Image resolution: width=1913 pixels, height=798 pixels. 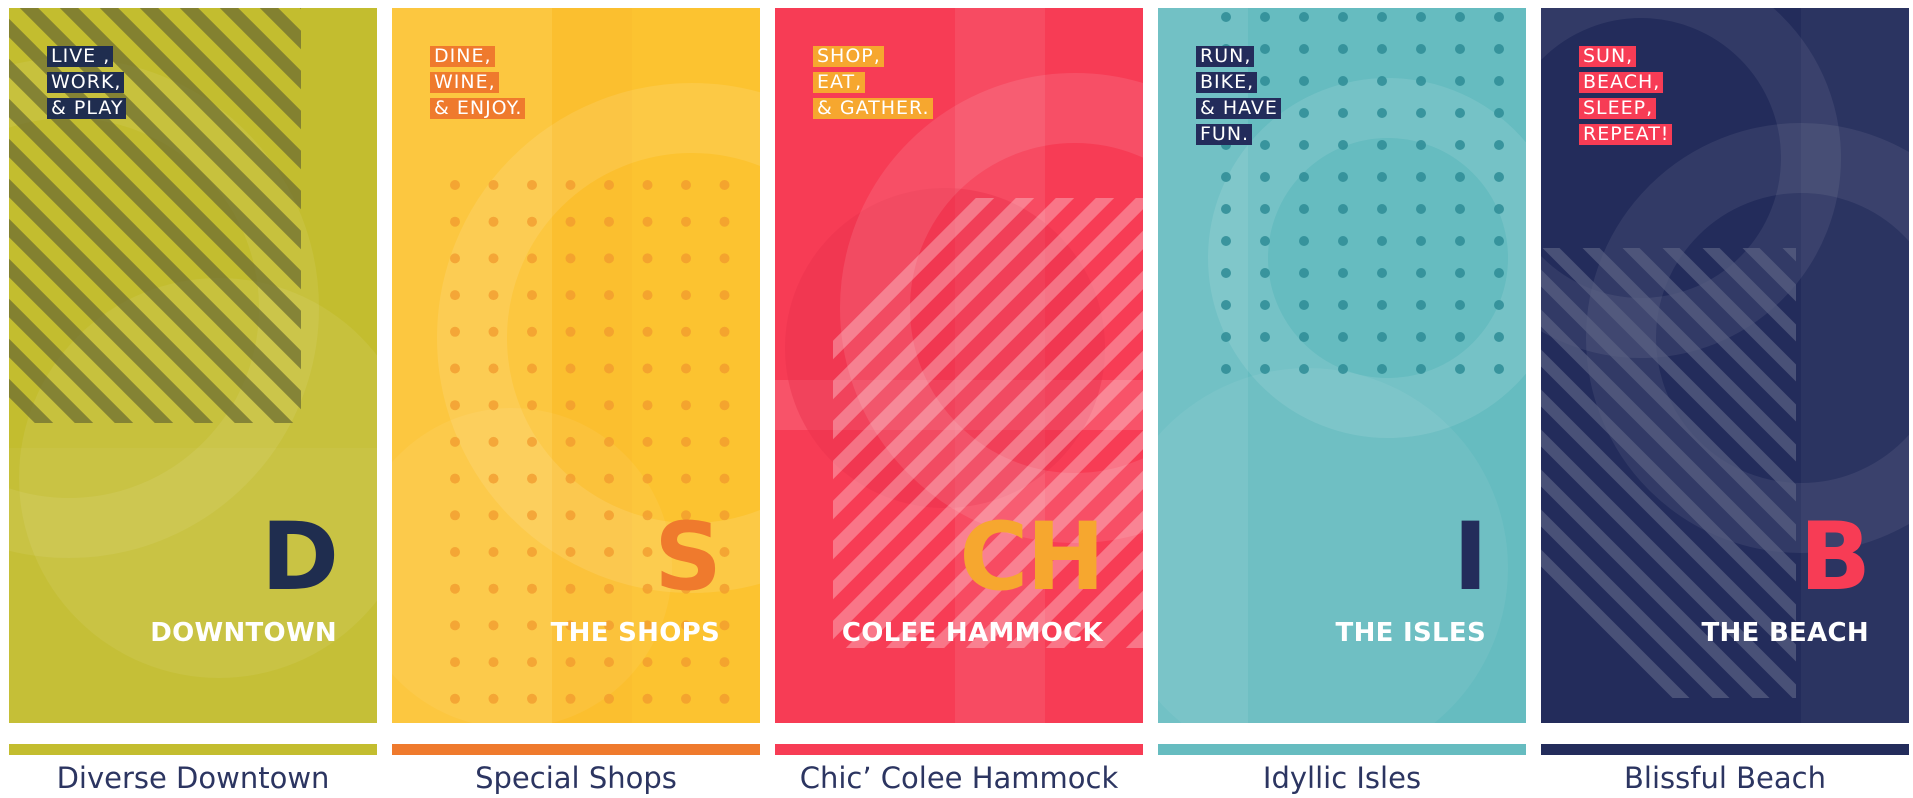 I want to click on tagline-word: BIKE,, so click(x=1227, y=82).